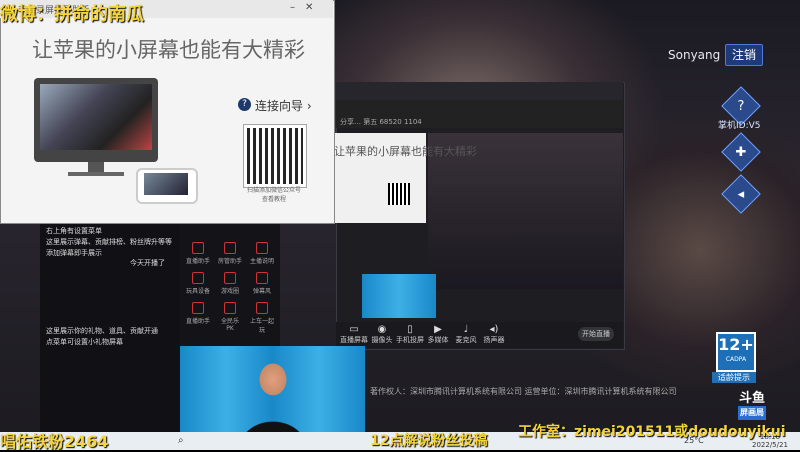 This screenshot has width=800, height=452. I want to click on monitor-base, so click(96, 174).